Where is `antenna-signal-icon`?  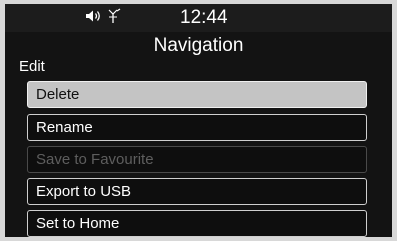 antenna-signal-icon is located at coordinates (114, 18).